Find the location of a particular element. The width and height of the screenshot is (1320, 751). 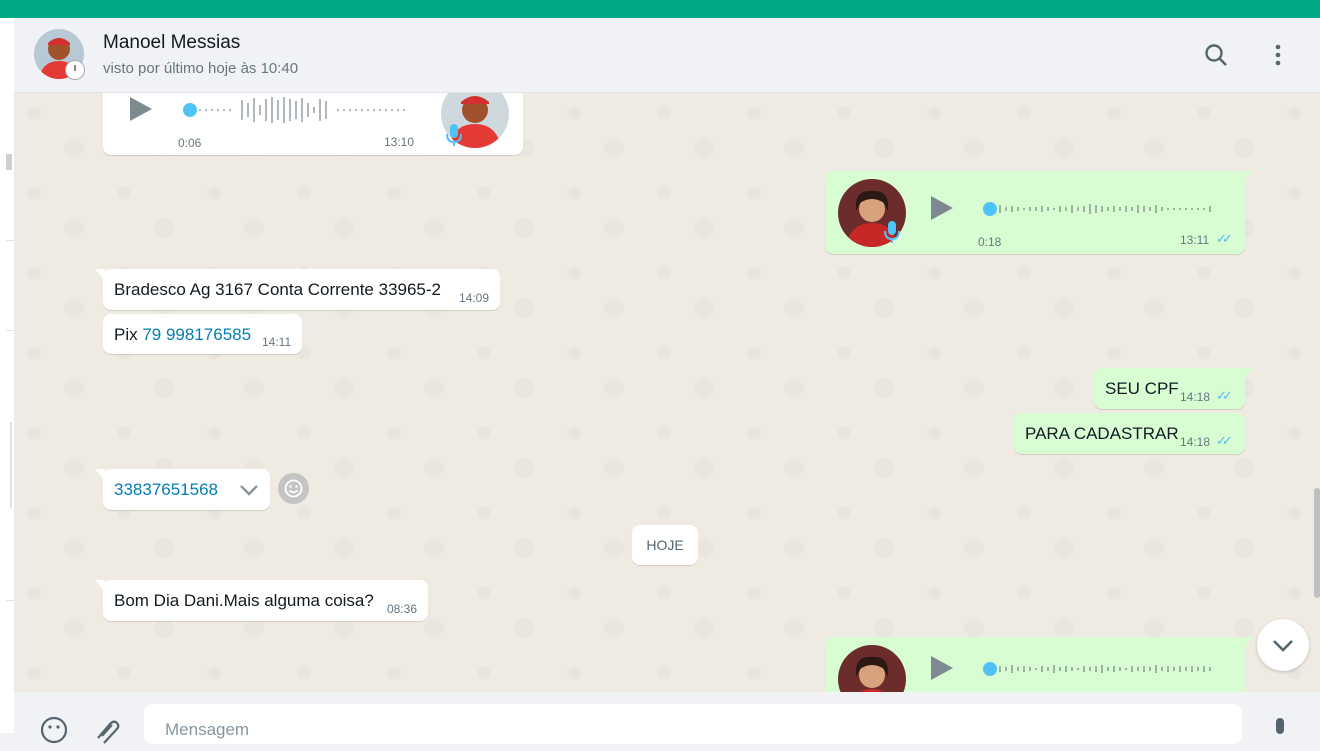

last-seen-status: visto por último hoje às 10:40 is located at coordinates (201, 68).